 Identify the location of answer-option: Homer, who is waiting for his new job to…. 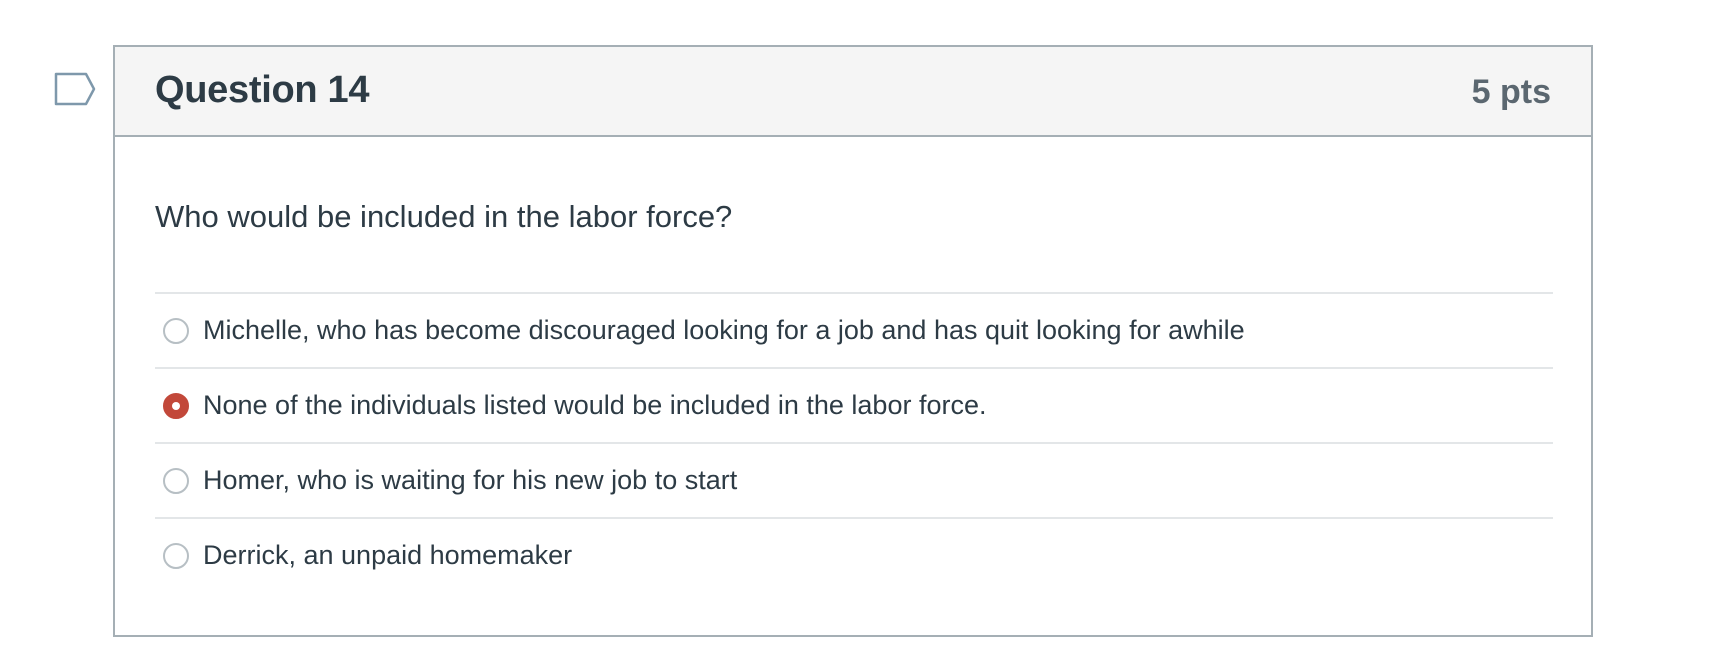
(854, 479).